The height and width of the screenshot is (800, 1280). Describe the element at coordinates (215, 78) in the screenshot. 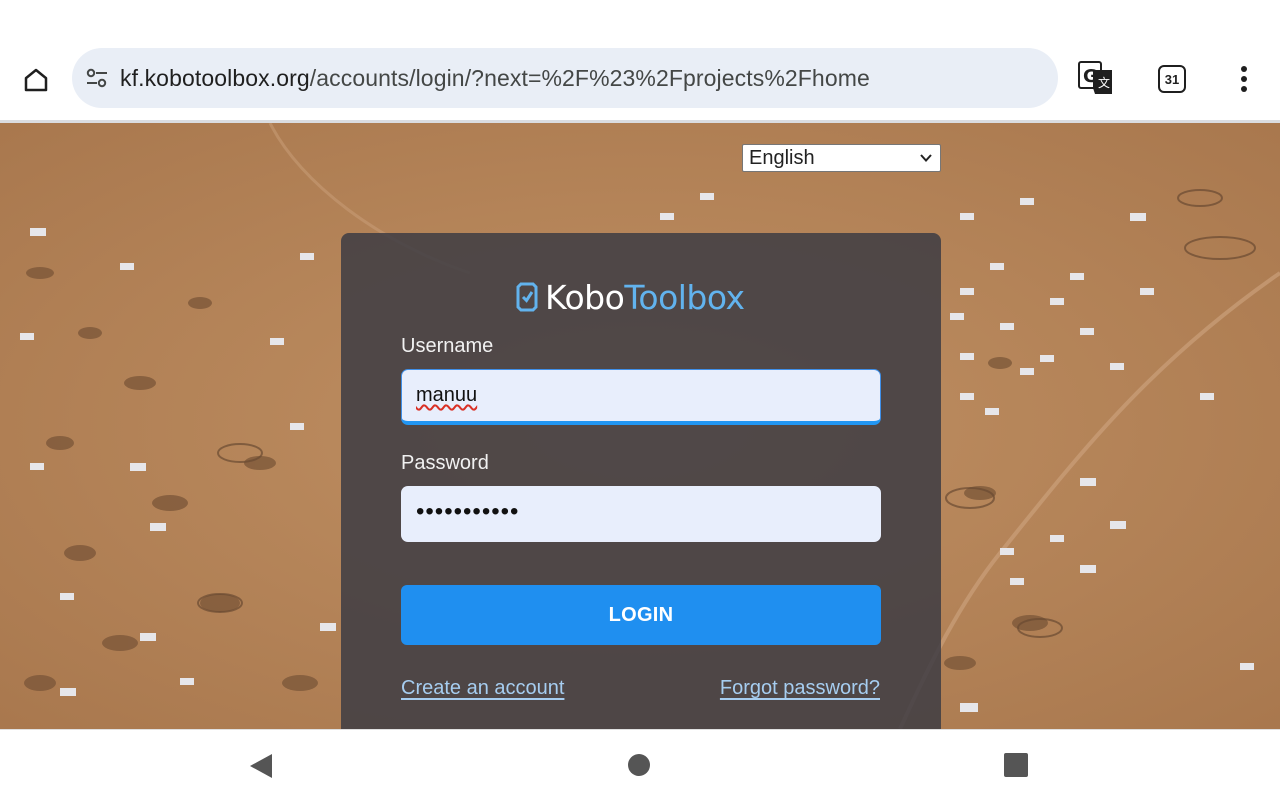

I see `url-host: kf.kobotoolbox.org` at that location.